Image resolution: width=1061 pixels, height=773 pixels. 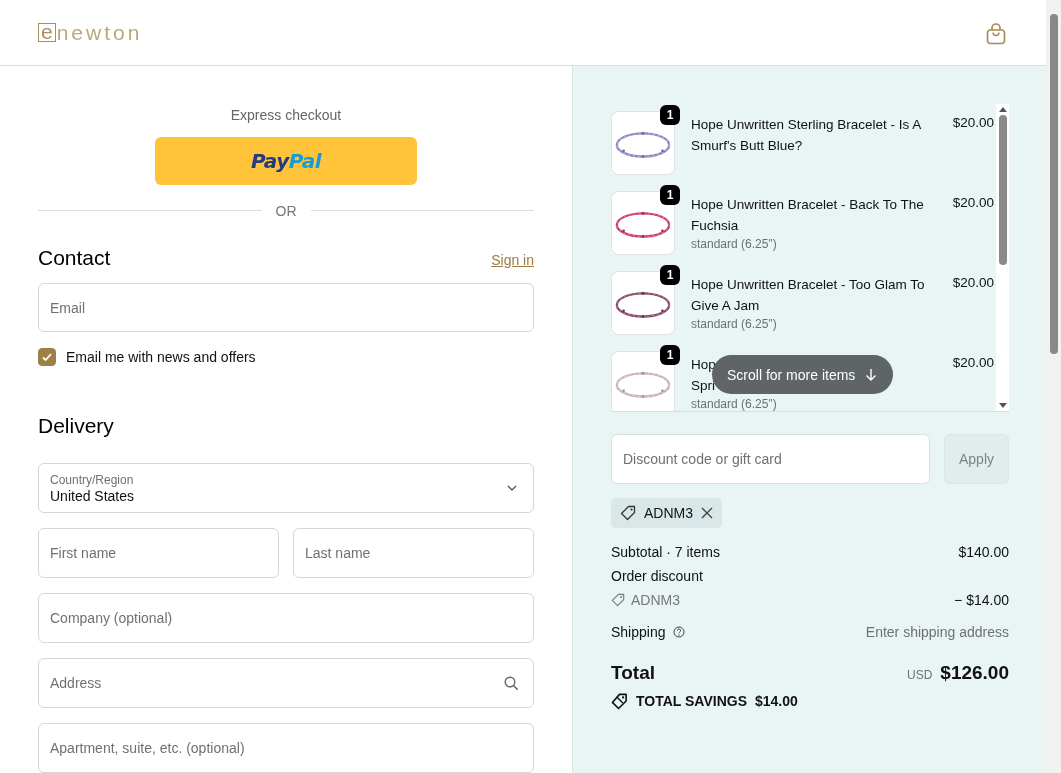 What do you see at coordinates (808, 215) in the screenshot?
I see `product-title: Hope Unwritten Bracelet - Back To The Fuchsia` at bounding box center [808, 215].